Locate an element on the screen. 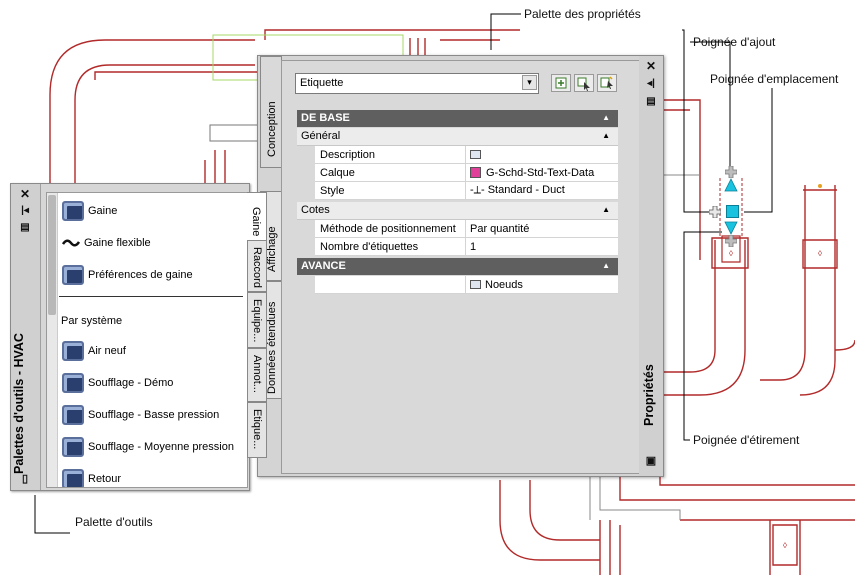 The image size is (855, 575). tool-supply-demo: Soufflage - Démo is located at coordinates (117, 383).